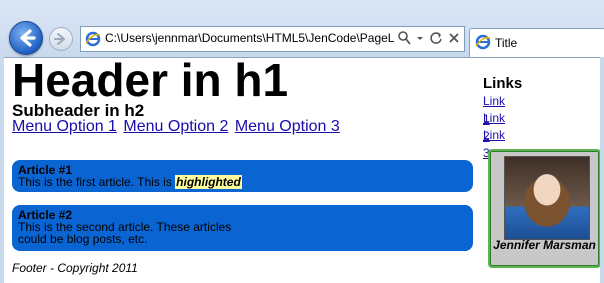 Image resolution: width=604 pixels, height=283 pixels. I want to click on list-item: Link 2, so click(494, 126).